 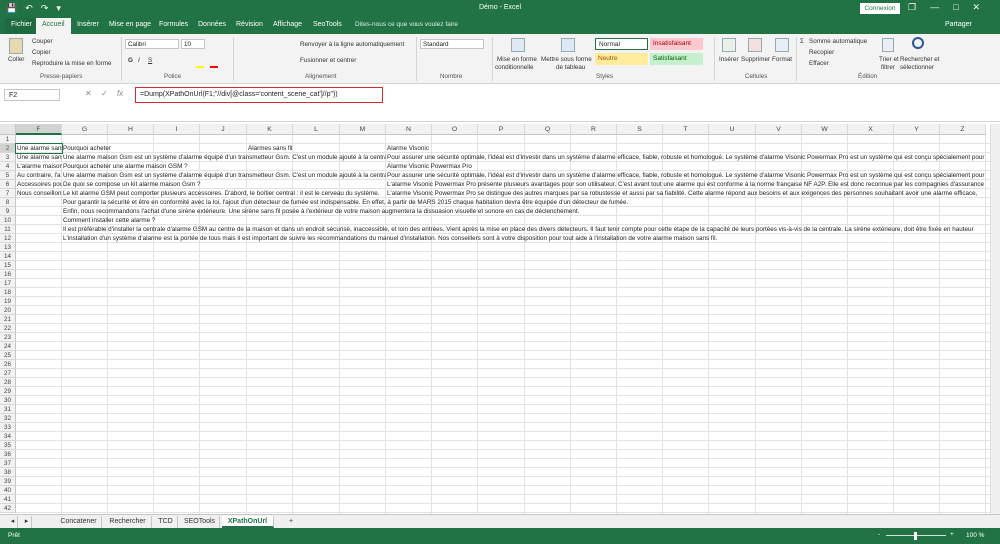 What do you see at coordinates (27, 522) in the screenshot?
I see `scroll-right-icon: ▸` at bounding box center [27, 522].